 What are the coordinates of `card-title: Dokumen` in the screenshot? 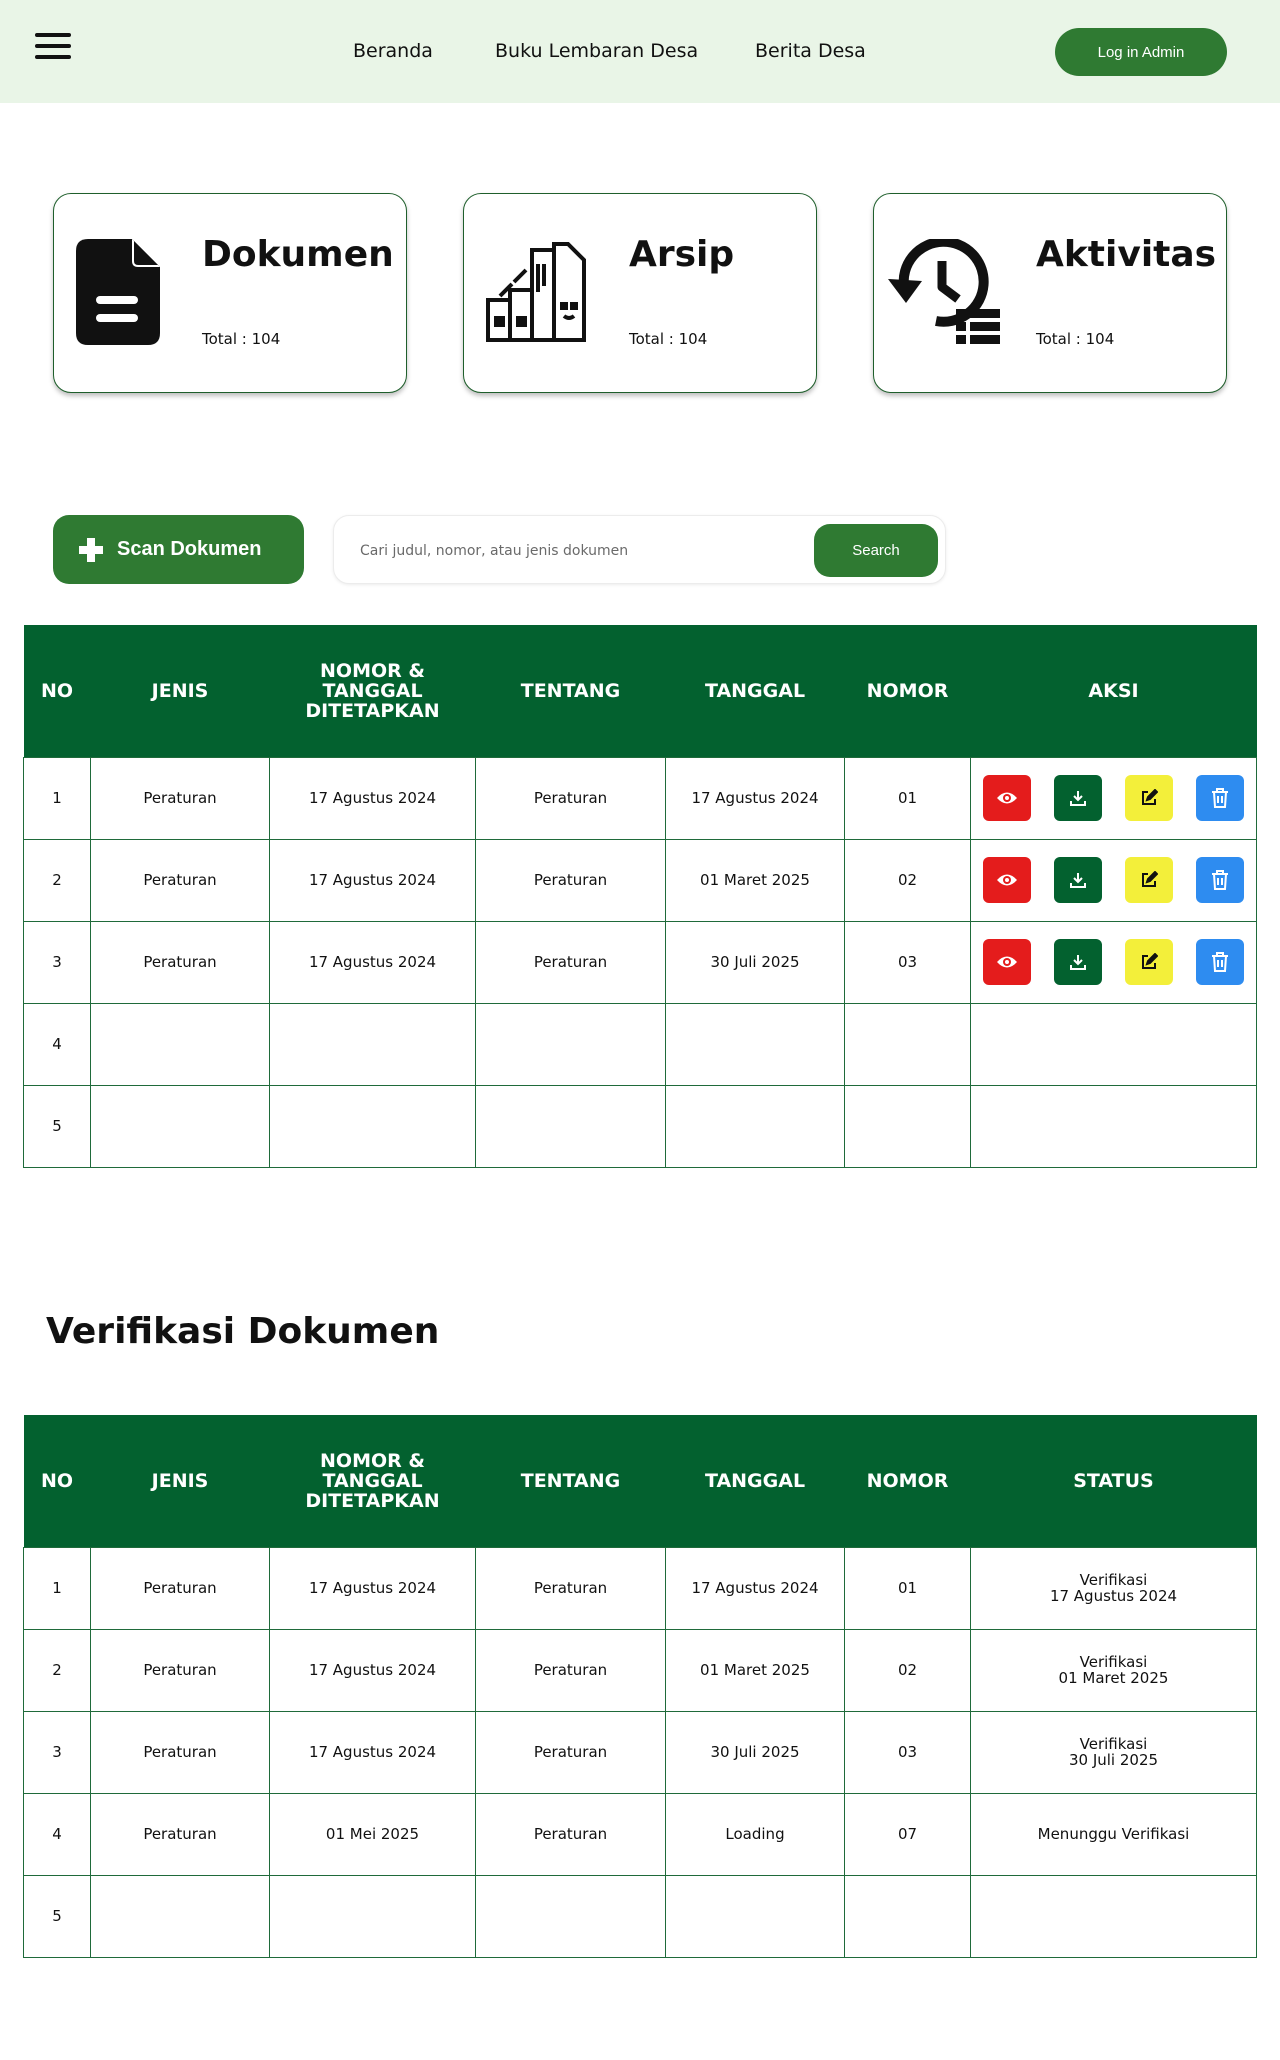 It's located at (298, 254).